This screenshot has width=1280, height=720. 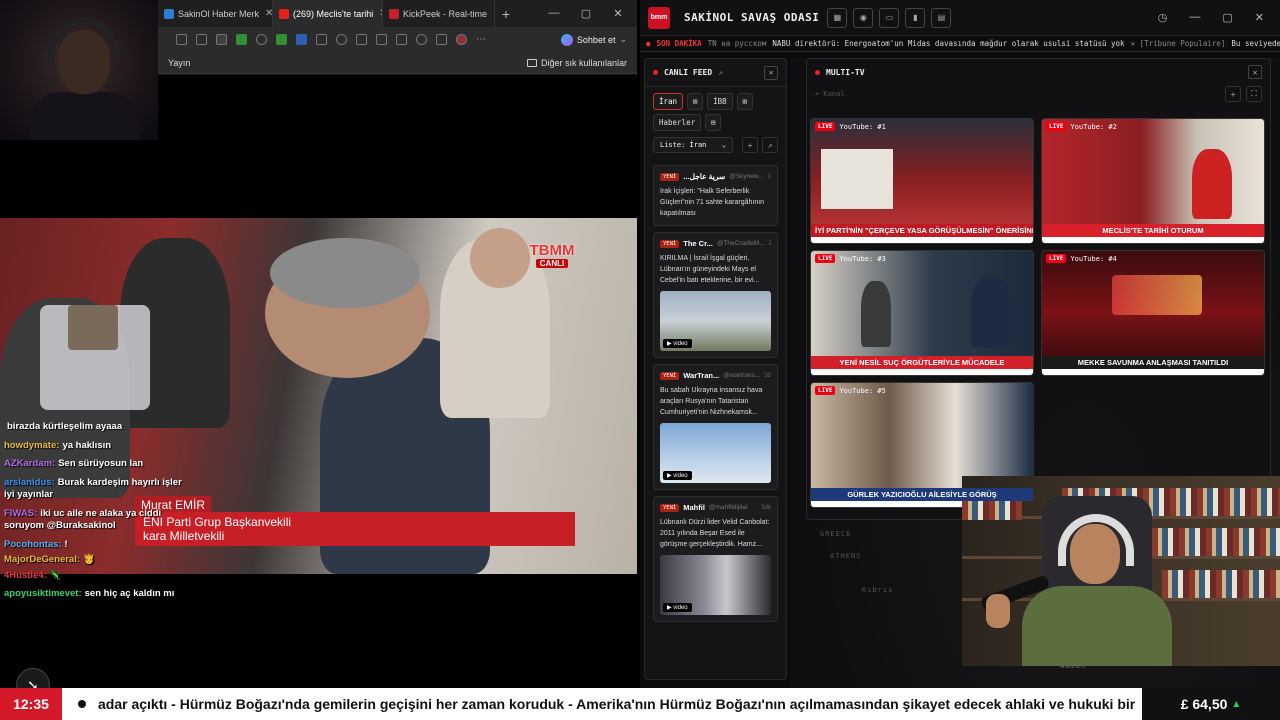 What do you see at coordinates (32, 445) in the screenshot?
I see `chat-username: howdymate:` at bounding box center [32, 445].